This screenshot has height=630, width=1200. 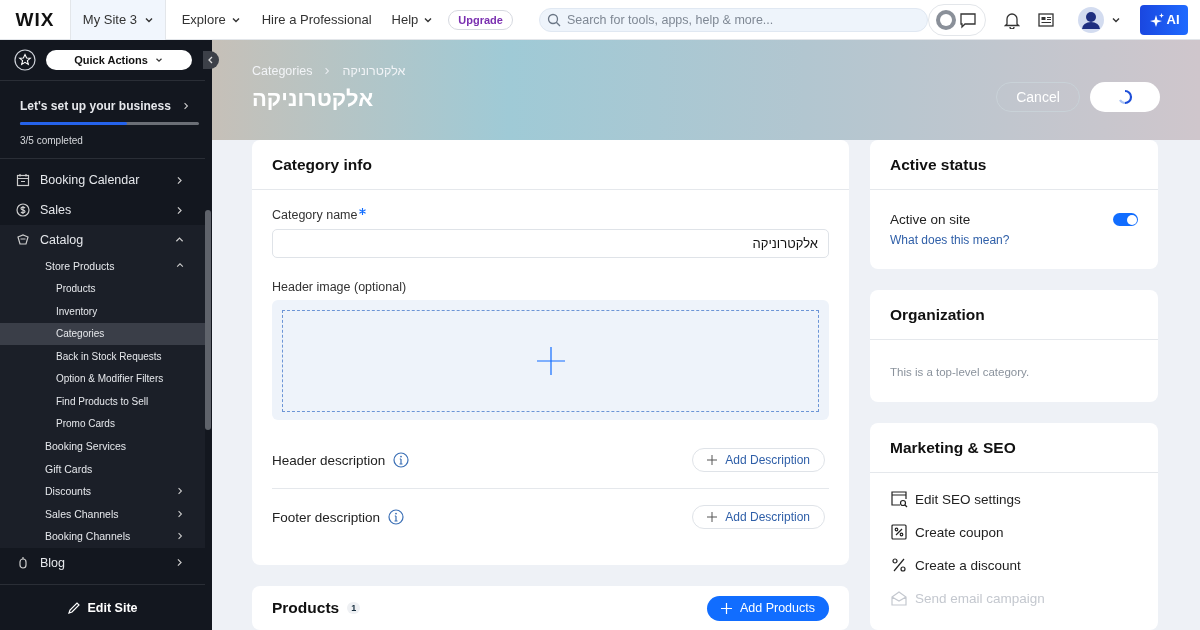 What do you see at coordinates (1014, 240) in the screenshot?
I see `help-link: What does this mean?` at bounding box center [1014, 240].